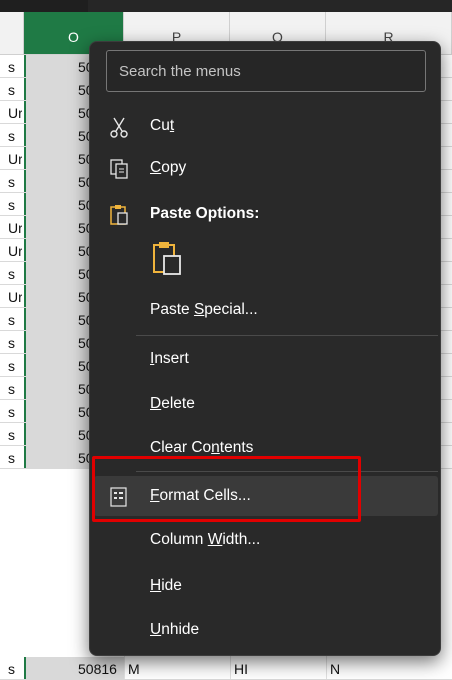 Image resolution: width=452 pixels, height=680 pixels. Describe the element at coordinates (169, 358) in the screenshot. I see `menu-item-label: Insert` at that location.